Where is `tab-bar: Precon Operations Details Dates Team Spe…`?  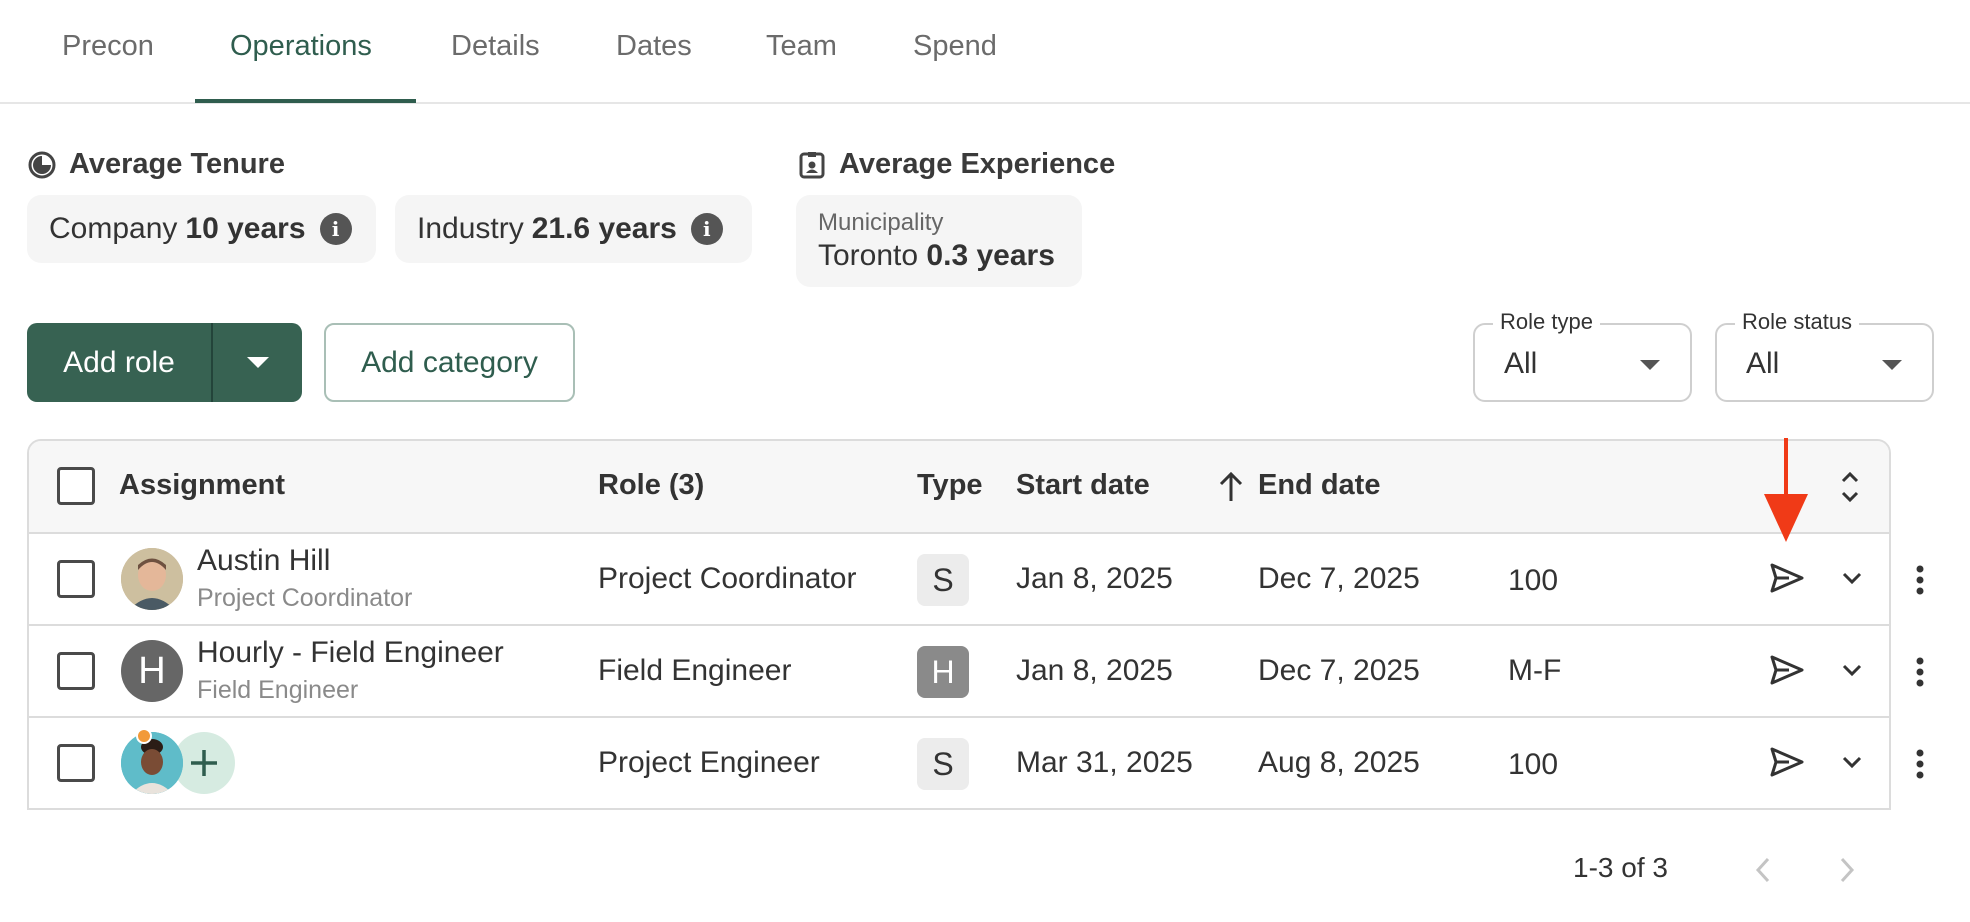 tab-bar: Precon Operations Details Dates Team Spe… is located at coordinates (985, 52).